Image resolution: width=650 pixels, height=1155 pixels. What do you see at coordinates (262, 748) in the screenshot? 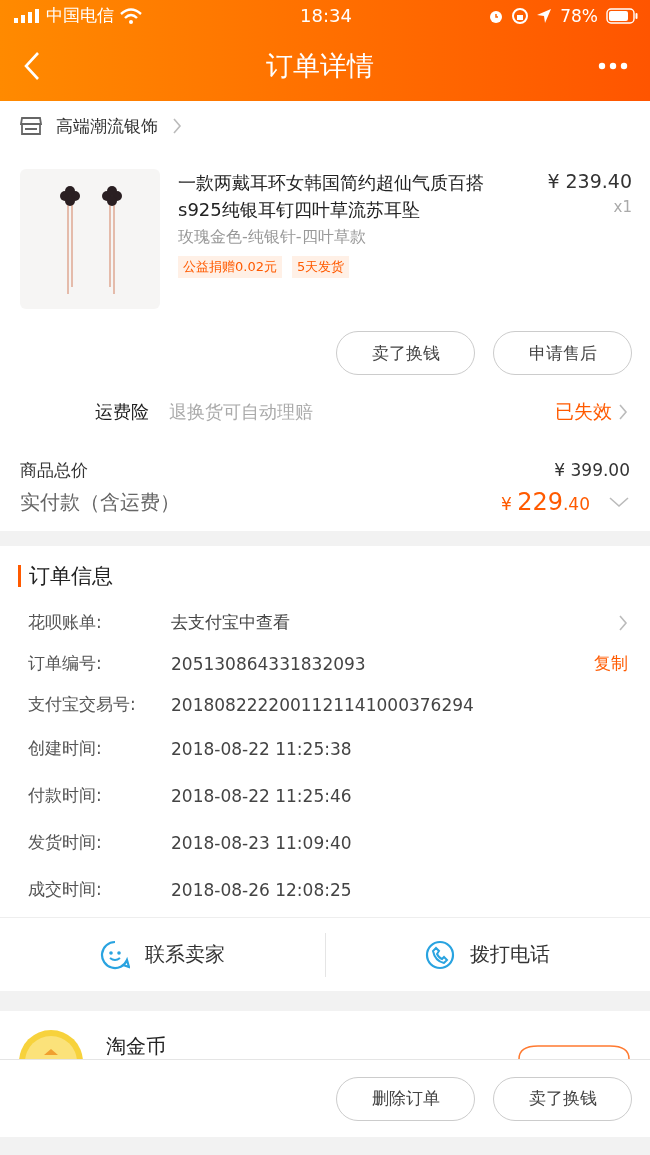
I see `info-value: 2018-08-22 11:25:38` at bounding box center [262, 748].